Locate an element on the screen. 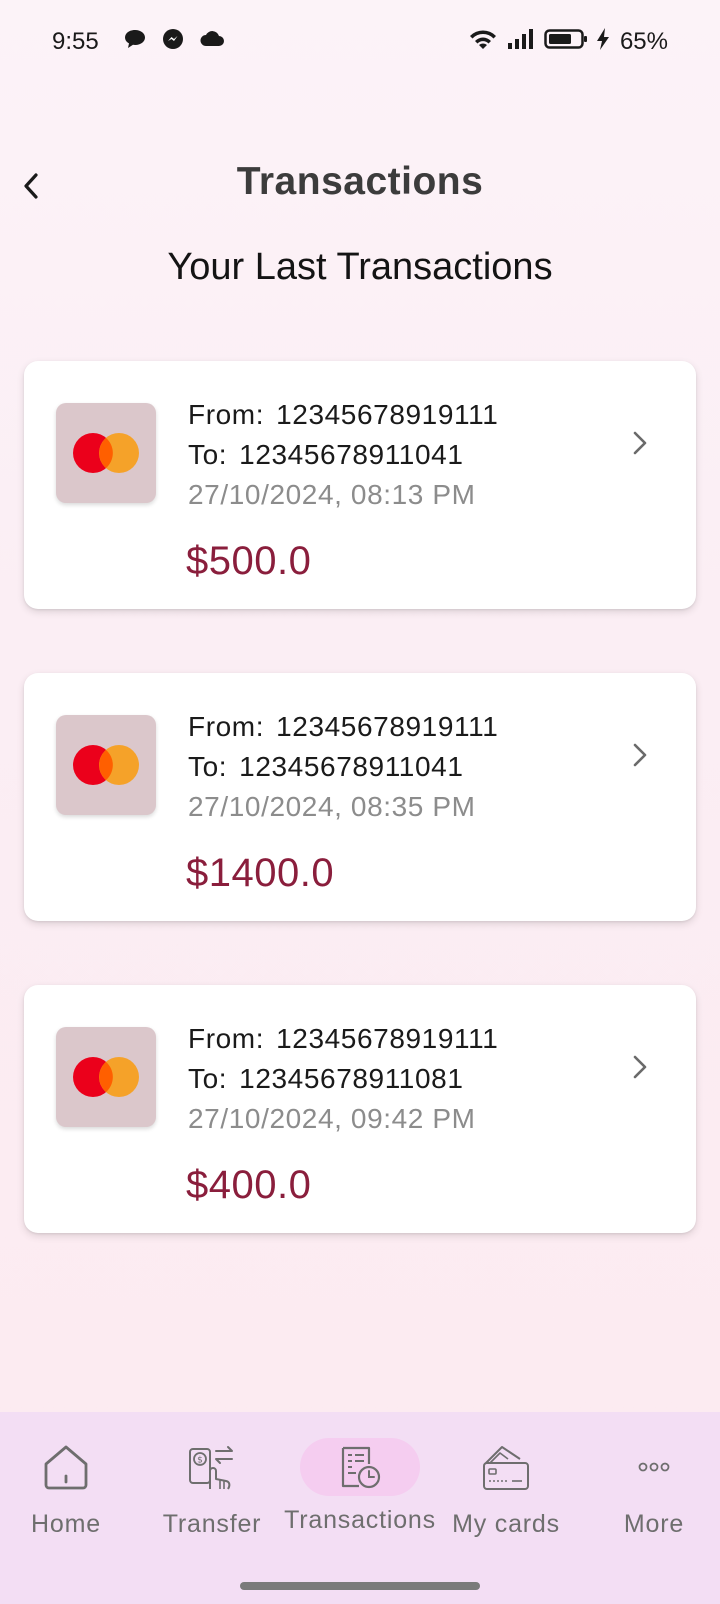 Image resolution: width=720 pixels, height=1604 pixels. nav-item-home: Home is located at coordinates (68, 1498).